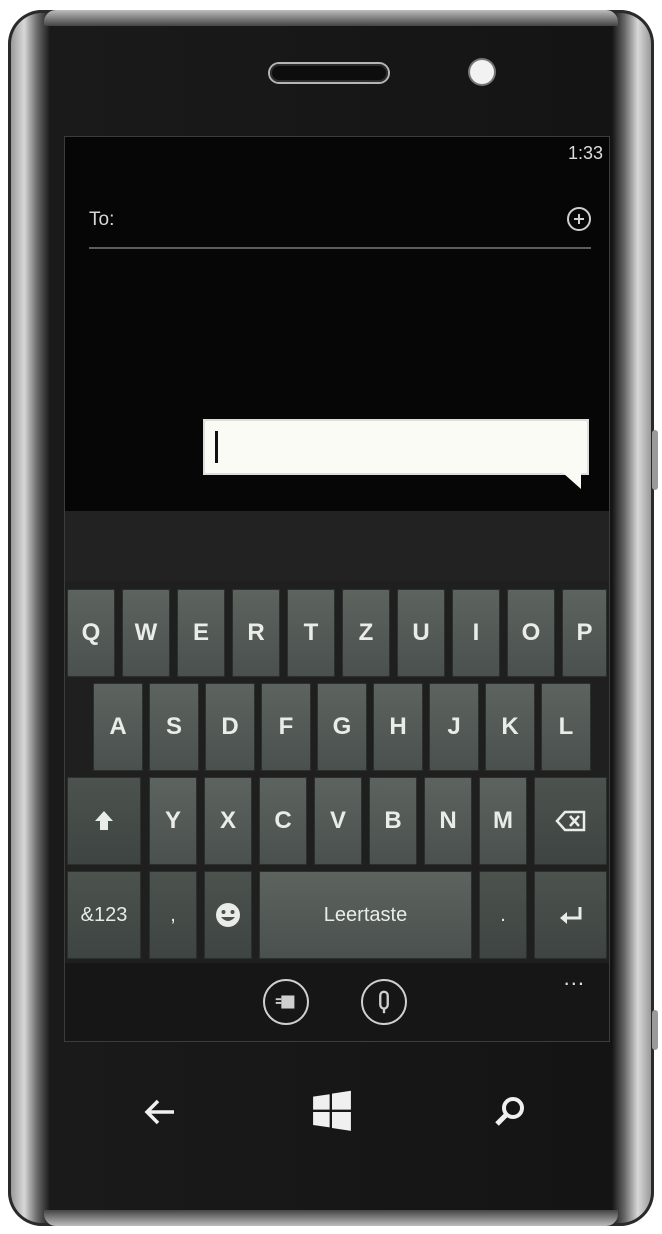 This screenshot has width=662, height=1234. What do you see at coordinates (173, 915) in the screenshot?
I see `comma-key: ,` at bounding box center [173, 915].